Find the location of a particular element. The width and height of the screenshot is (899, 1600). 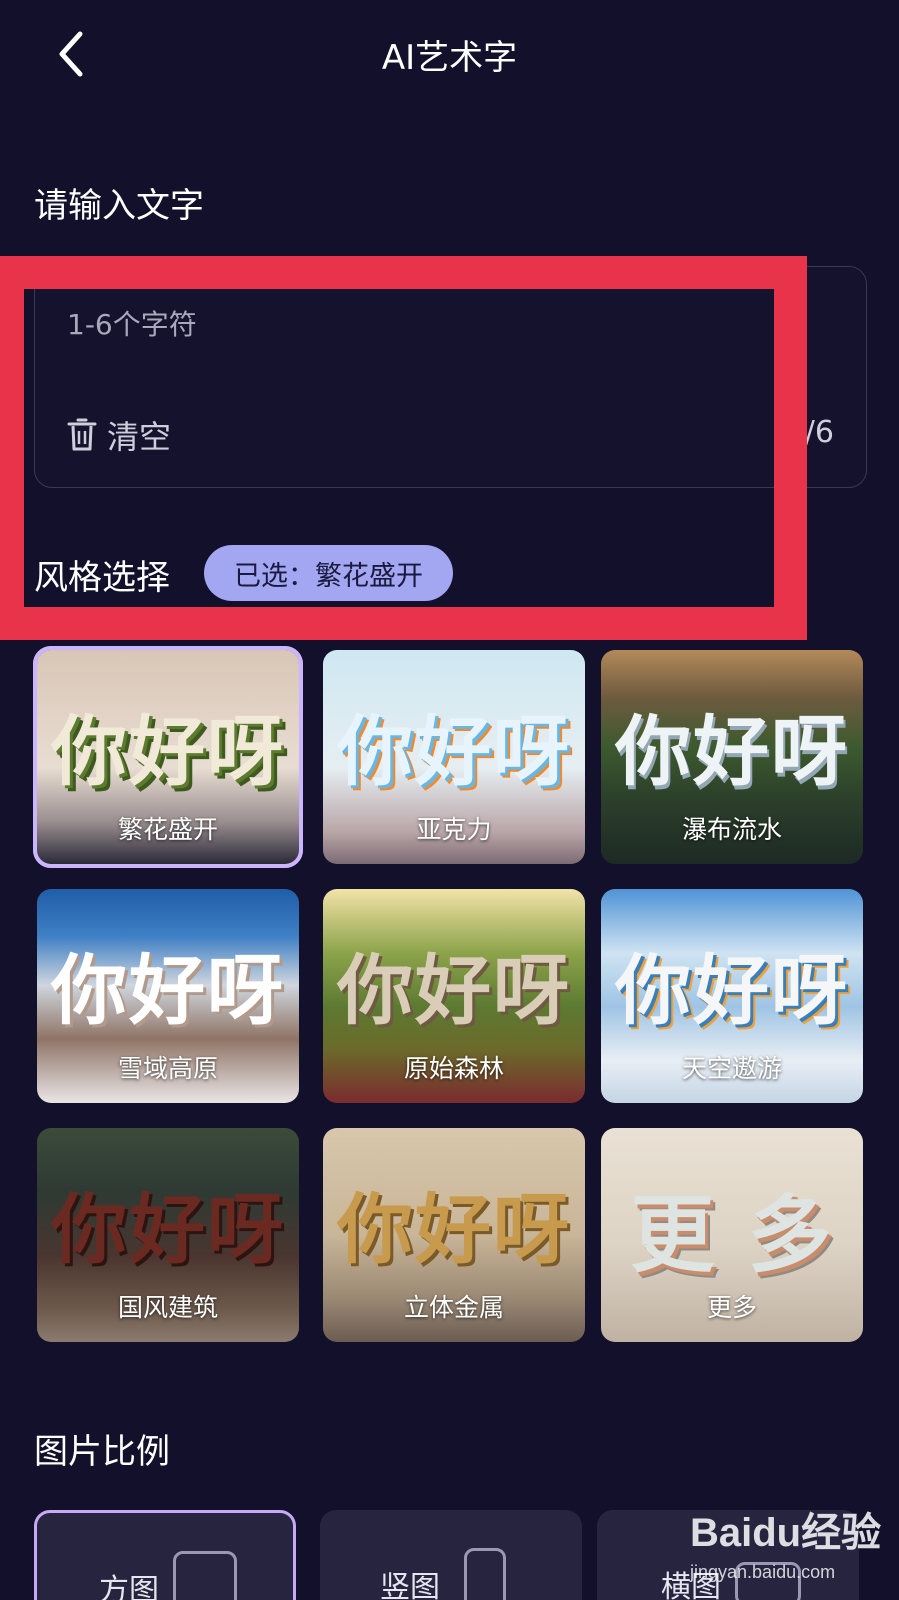

style-preview-text: 更 多 is located at coordinates (732, 1234).